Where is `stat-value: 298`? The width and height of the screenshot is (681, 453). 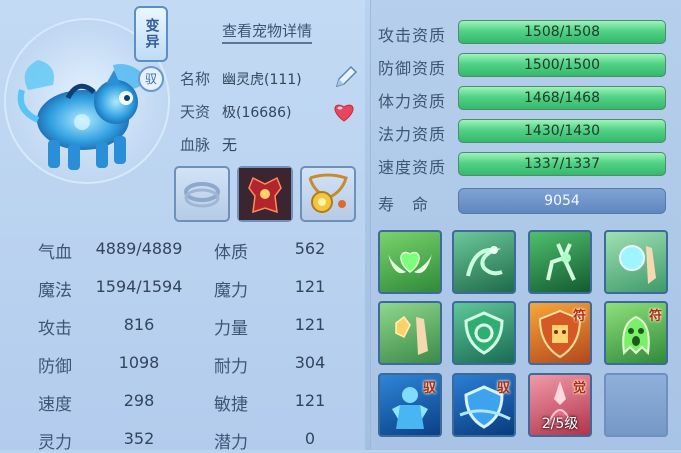 stat-value: 298 is located at coordinates (139, 400).